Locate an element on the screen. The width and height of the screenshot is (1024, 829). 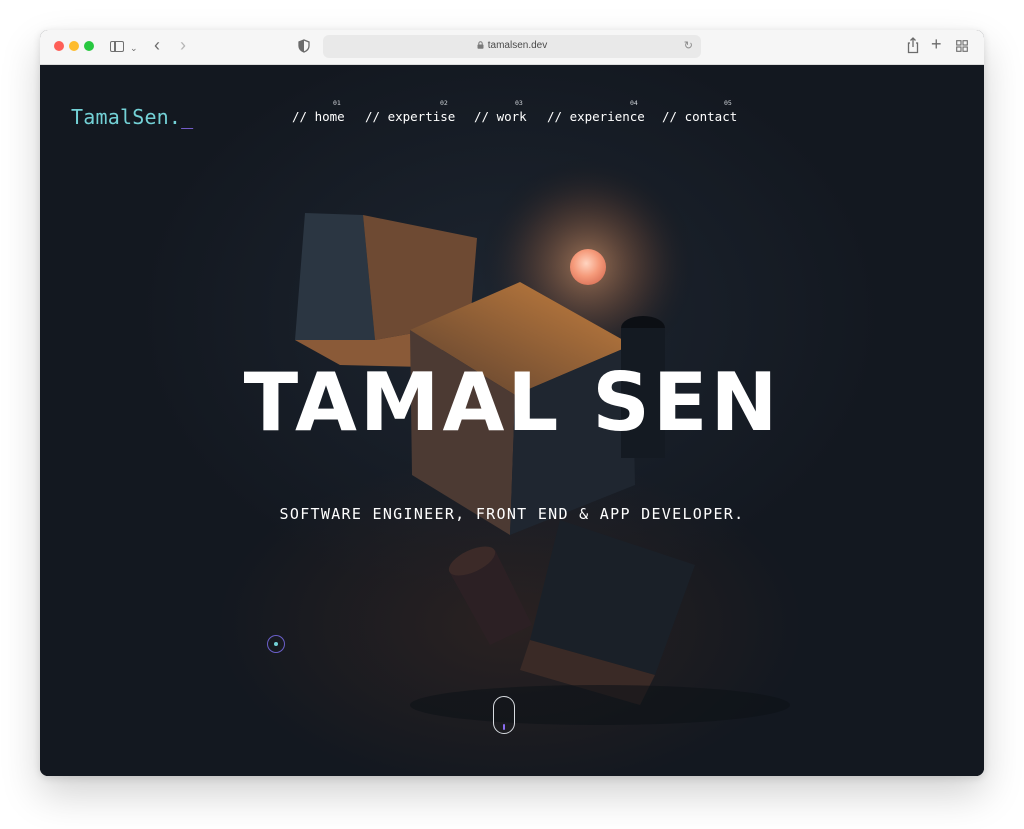
address-bar: tamalsen.dev ↻ is located at coordinates (512, 46).